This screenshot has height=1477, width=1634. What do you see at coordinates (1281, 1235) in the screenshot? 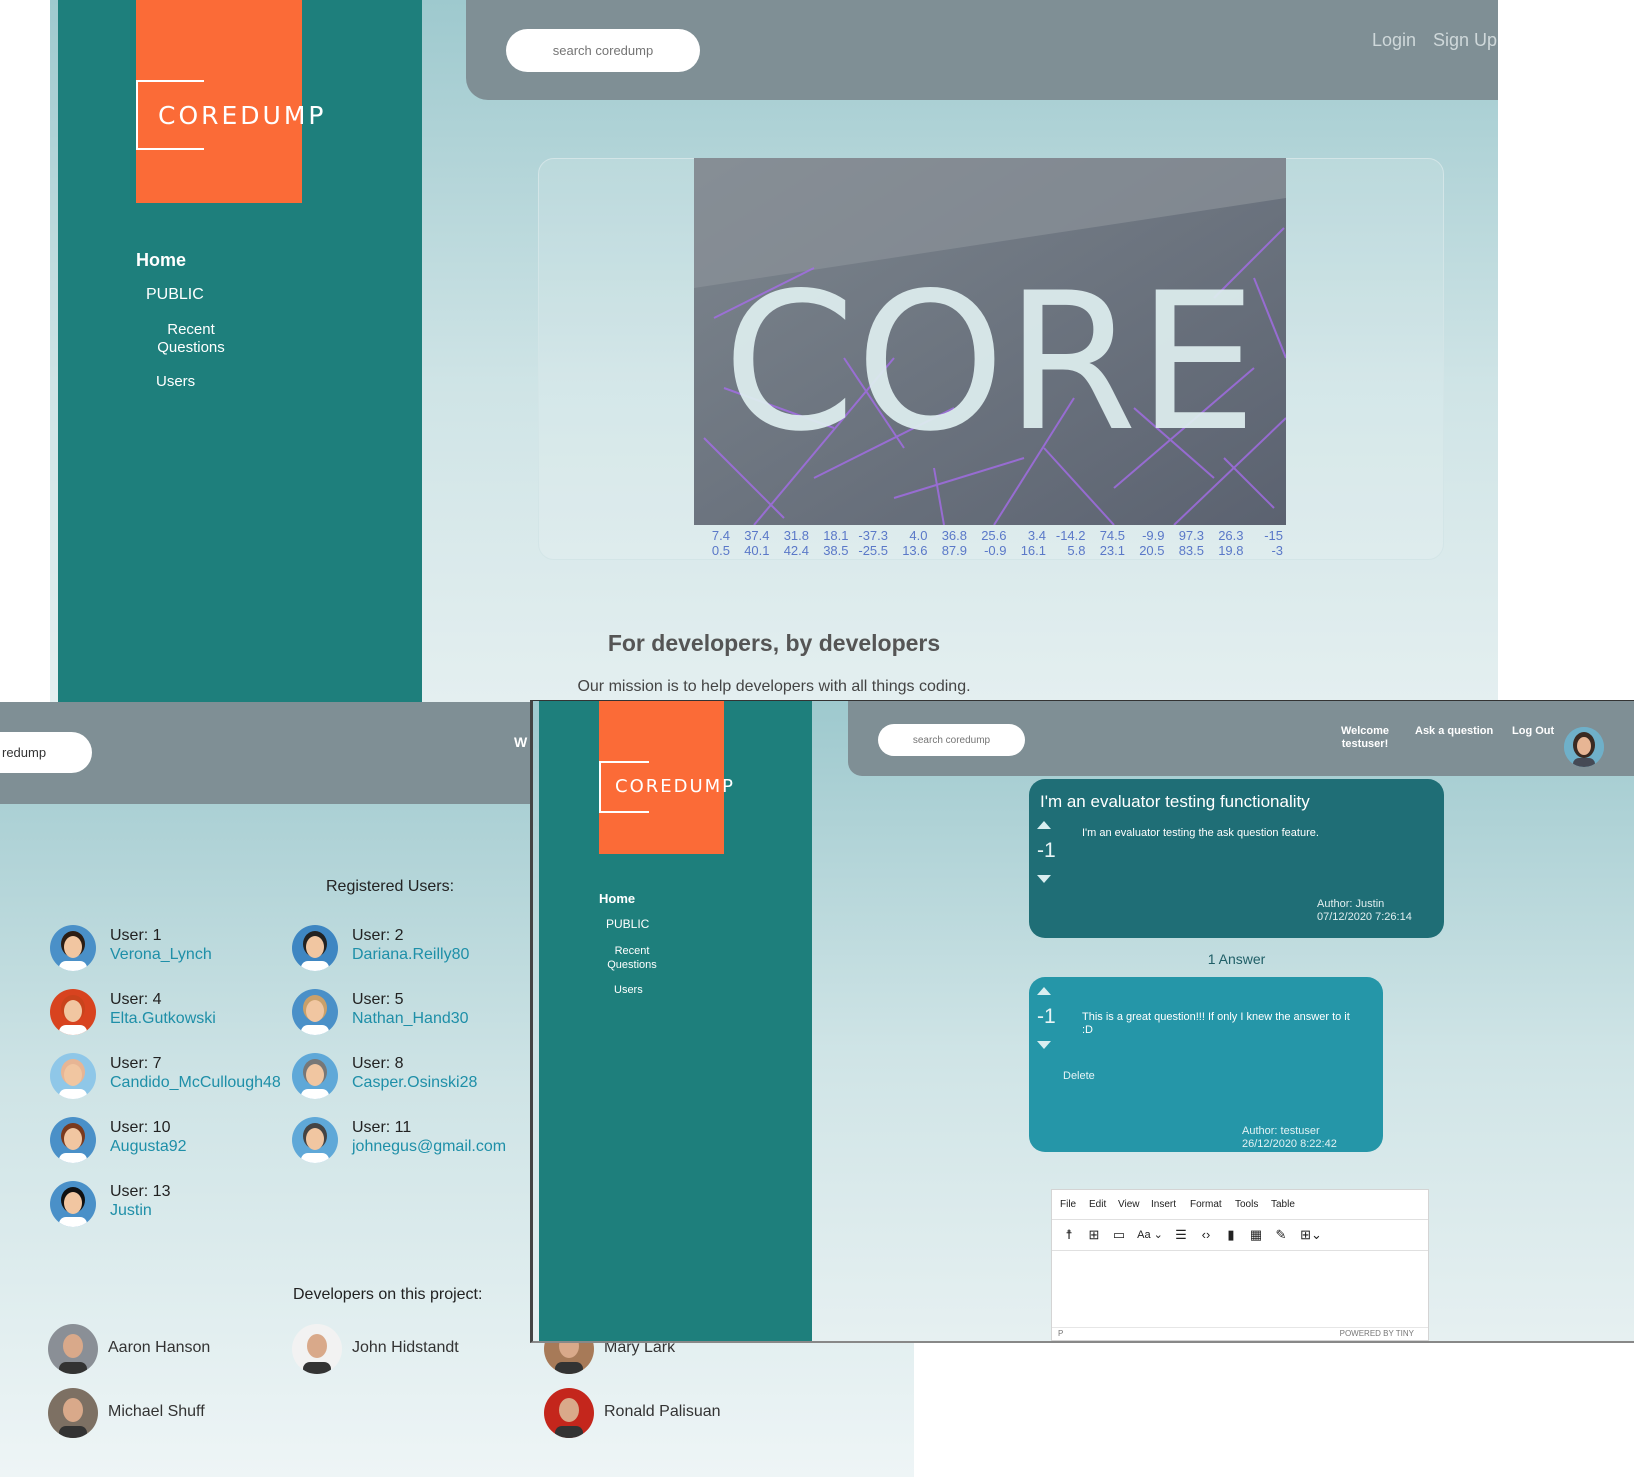
I see `brush-icon: ✎` at bounding box center [1281, 1235].